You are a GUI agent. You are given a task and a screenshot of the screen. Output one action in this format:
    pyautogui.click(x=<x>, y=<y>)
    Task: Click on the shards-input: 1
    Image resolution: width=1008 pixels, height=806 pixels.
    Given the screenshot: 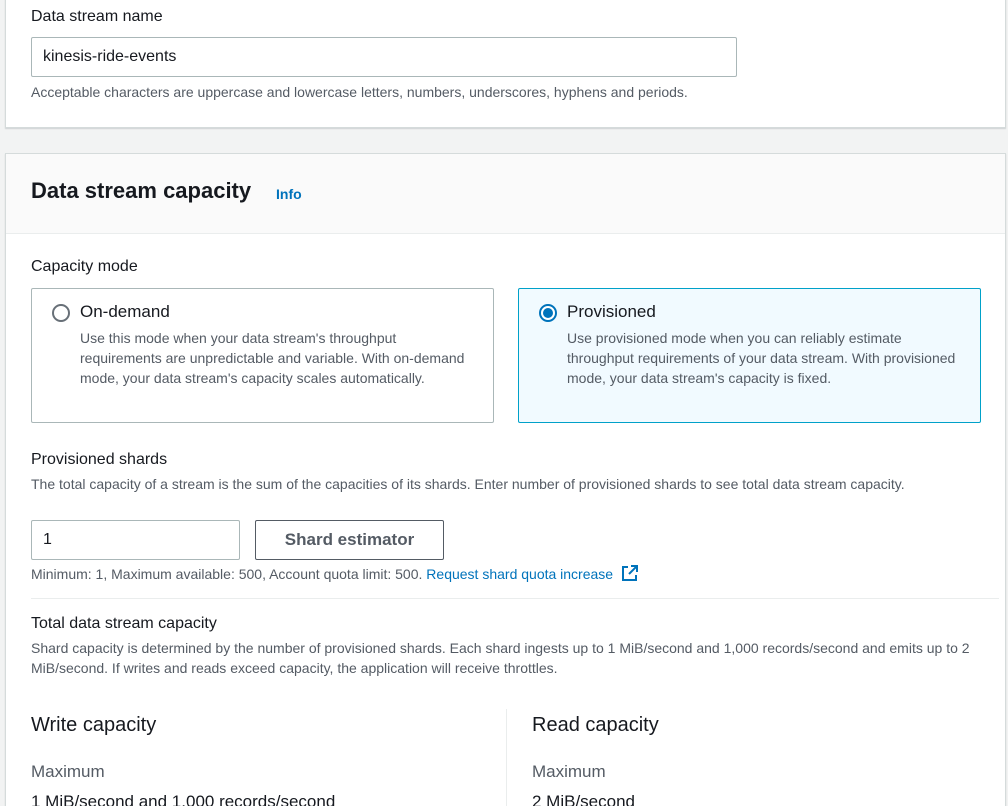 What is the action you would take?
    pyautogui.click(x=135, y=540)
    